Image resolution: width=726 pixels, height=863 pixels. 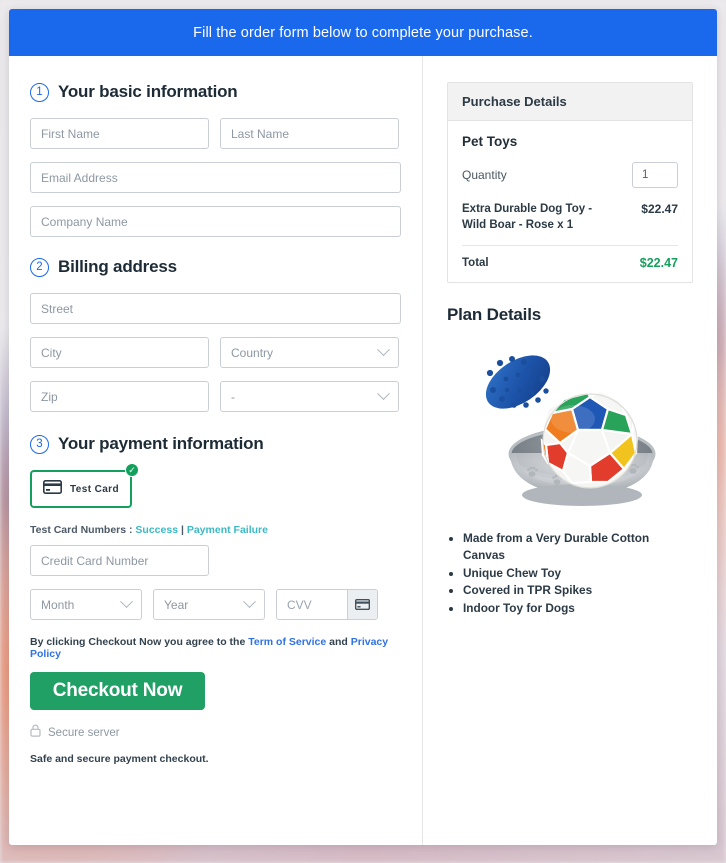 What do you see at coordinates (227, 530) in the screenshot?
I see `test-card-failure-link: Payment Failure` at bounding box center [227, 530].